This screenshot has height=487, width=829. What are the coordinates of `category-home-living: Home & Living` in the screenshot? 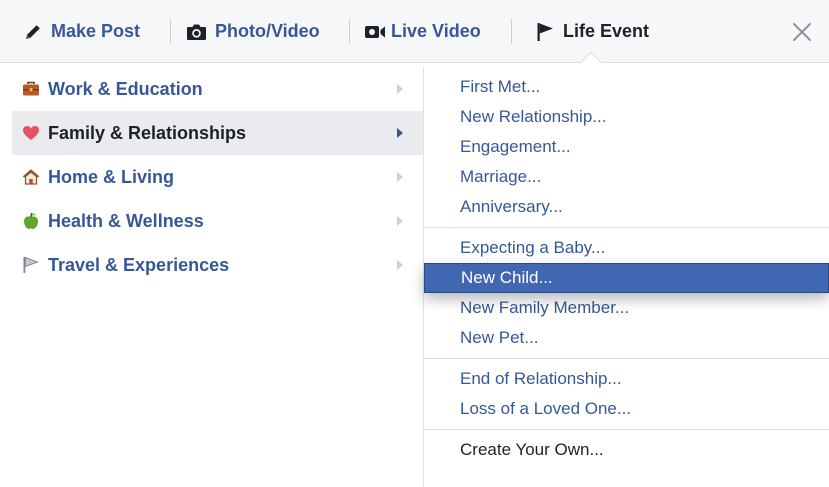 It's located at (218, 177).